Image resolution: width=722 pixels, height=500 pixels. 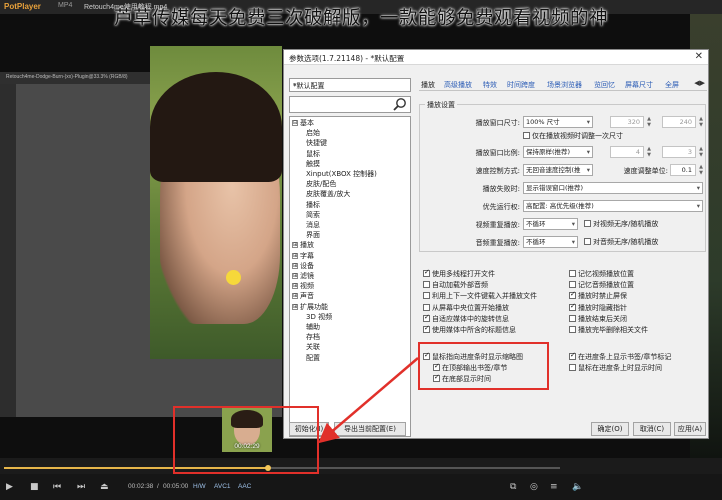 I want to click on preset-select: *默认配置 ▾, so click(x=350, y=85).